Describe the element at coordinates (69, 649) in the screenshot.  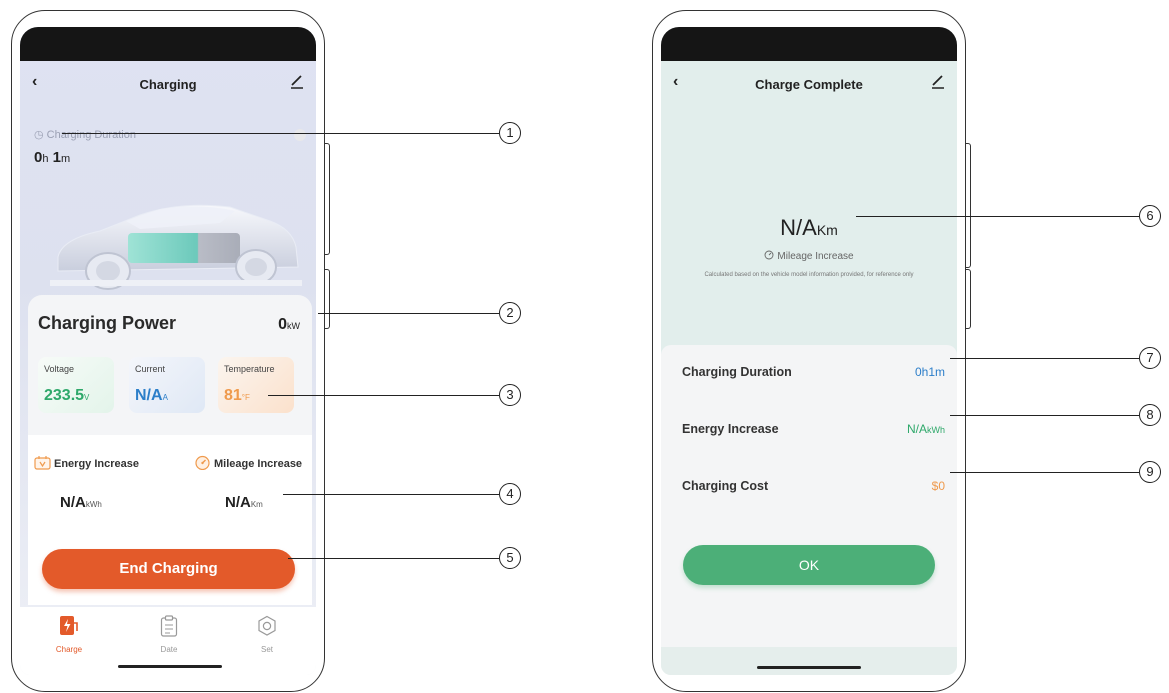
I see `tab-charge-label: Charge` at that location.